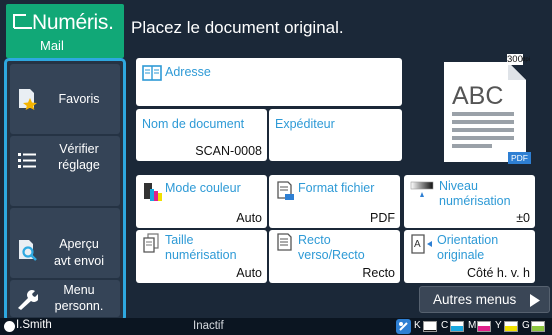 The height and width of the screenshot is (335, 552). What do you see at coordinates (526, 325) in the screenshot?
I see `ink-letter-g: G` at bounding box center [526, 325].